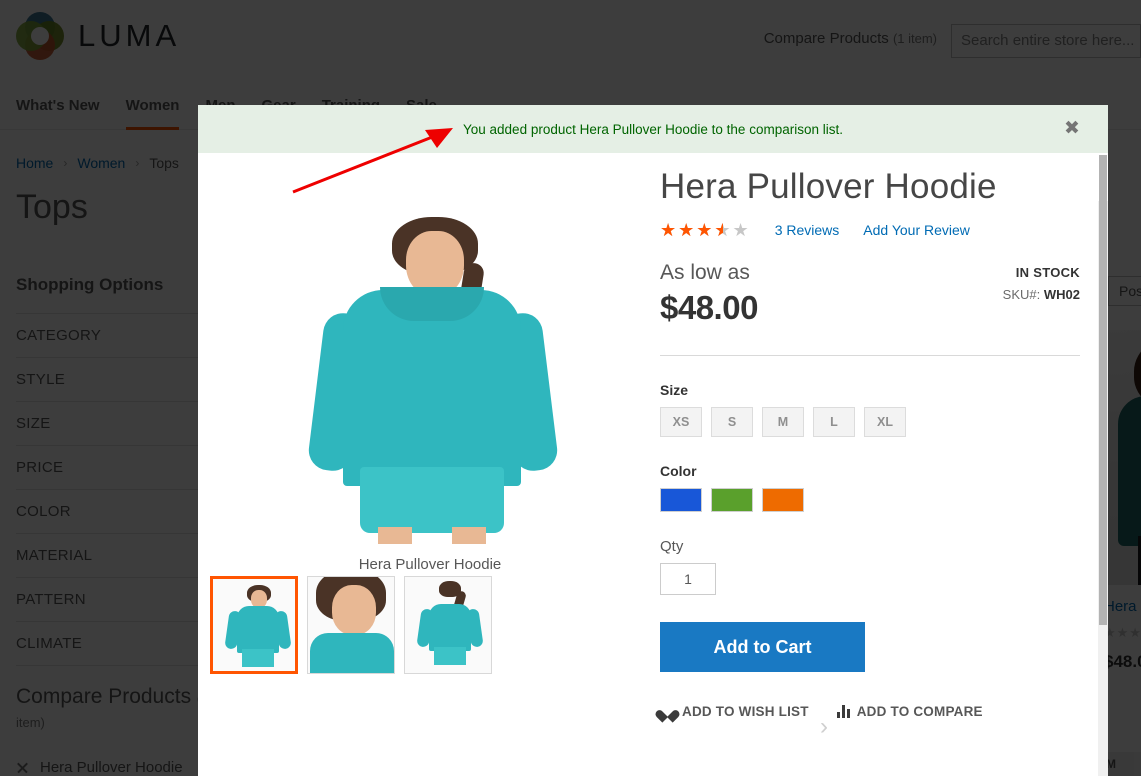  I want to click on modal-scrollbar-thumb, so click(1103, 390).